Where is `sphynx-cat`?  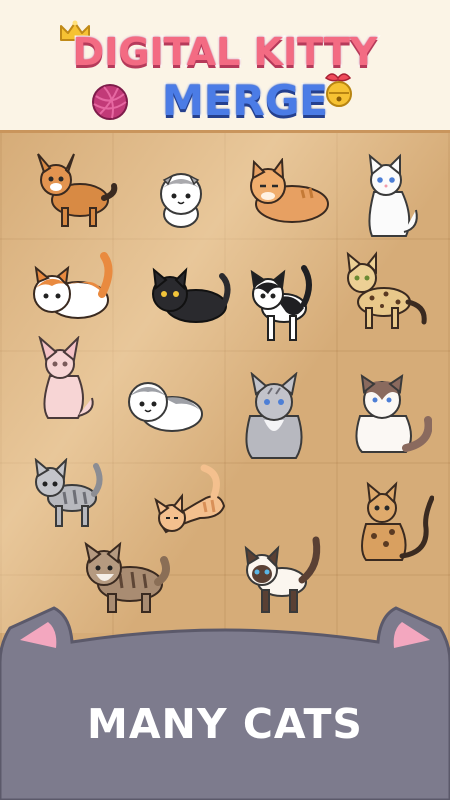
sphynx-cat is located at coordinates (67, 379).